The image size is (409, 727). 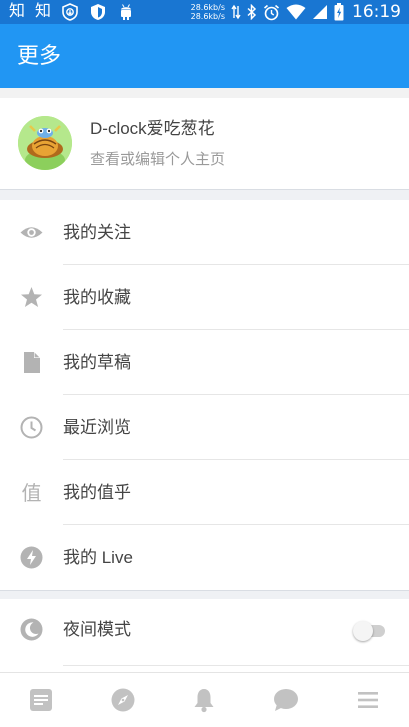 What do you see at coordinates (207, 7) in the screenshot?
I see `network-speed-up: 28.6kb/s` at bounding box center [207, 7].